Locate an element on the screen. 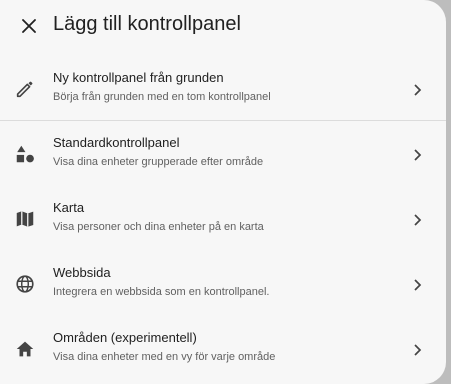 The width and height of the screenshot is (451, 384). close-icon is located at coordinates (29, 26).